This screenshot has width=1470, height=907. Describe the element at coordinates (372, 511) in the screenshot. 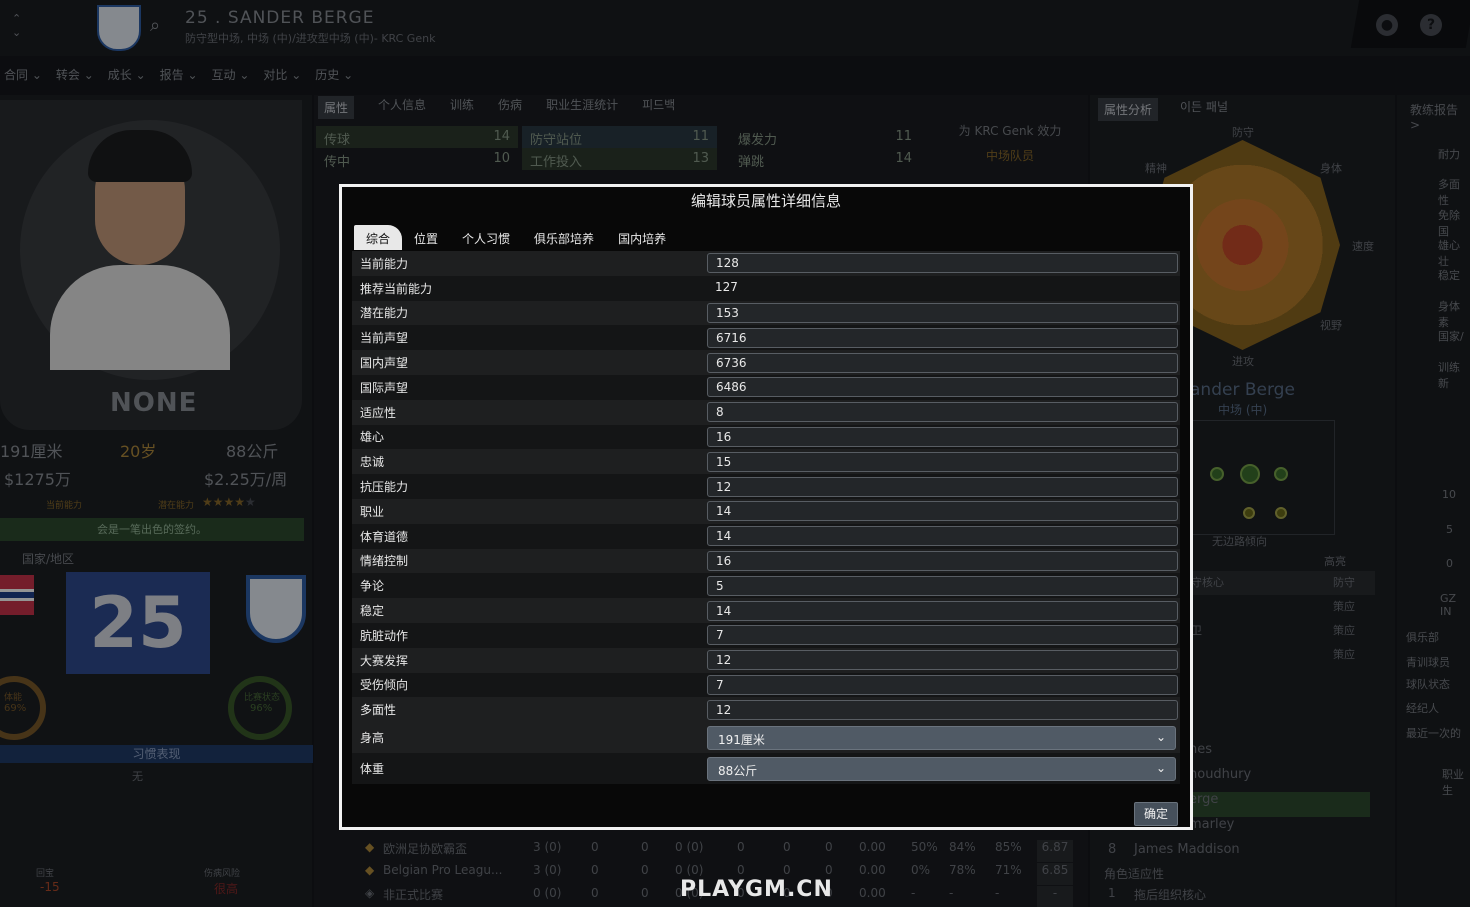

I see `attribute-label: 职业` at that location.